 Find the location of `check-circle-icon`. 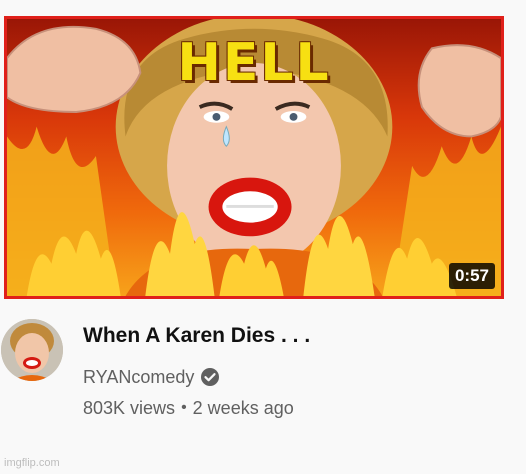

check-circle-icon is located at coordinates (210, 377).